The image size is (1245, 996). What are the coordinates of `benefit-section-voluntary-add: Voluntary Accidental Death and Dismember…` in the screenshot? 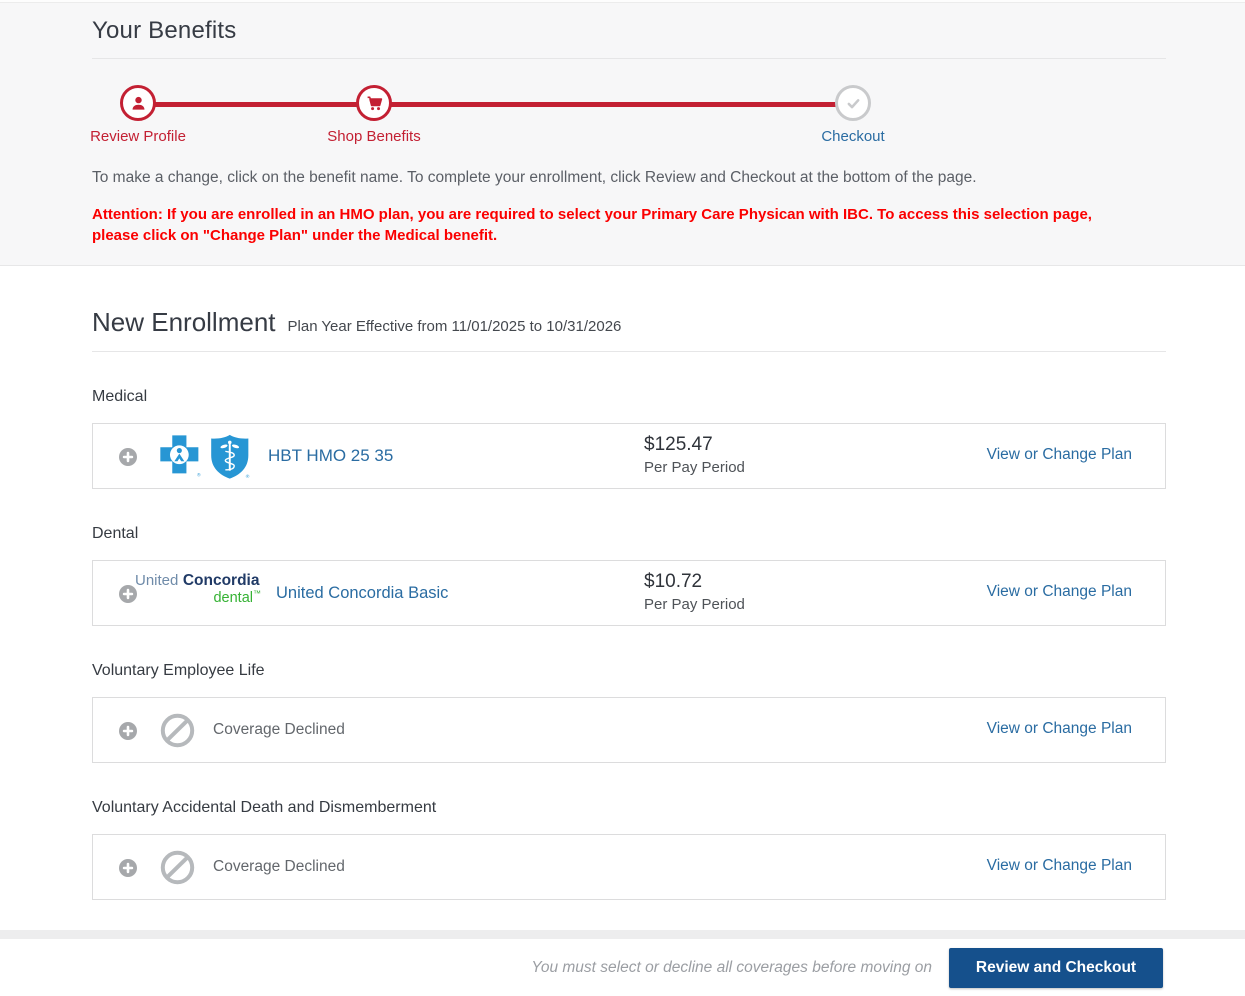 It's located at (629, 849).